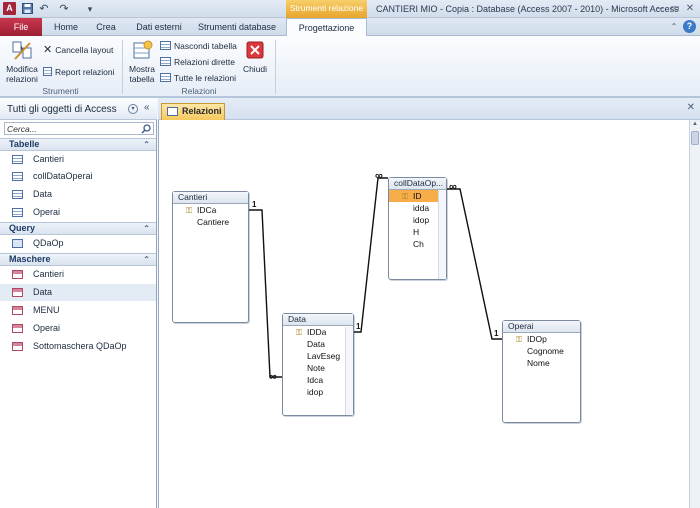 The height and width of the screenshot is (508, 700). Describe the element at coordinates (78, 212) in the screenshot. I see `nav-item-table: Operai` at that location.